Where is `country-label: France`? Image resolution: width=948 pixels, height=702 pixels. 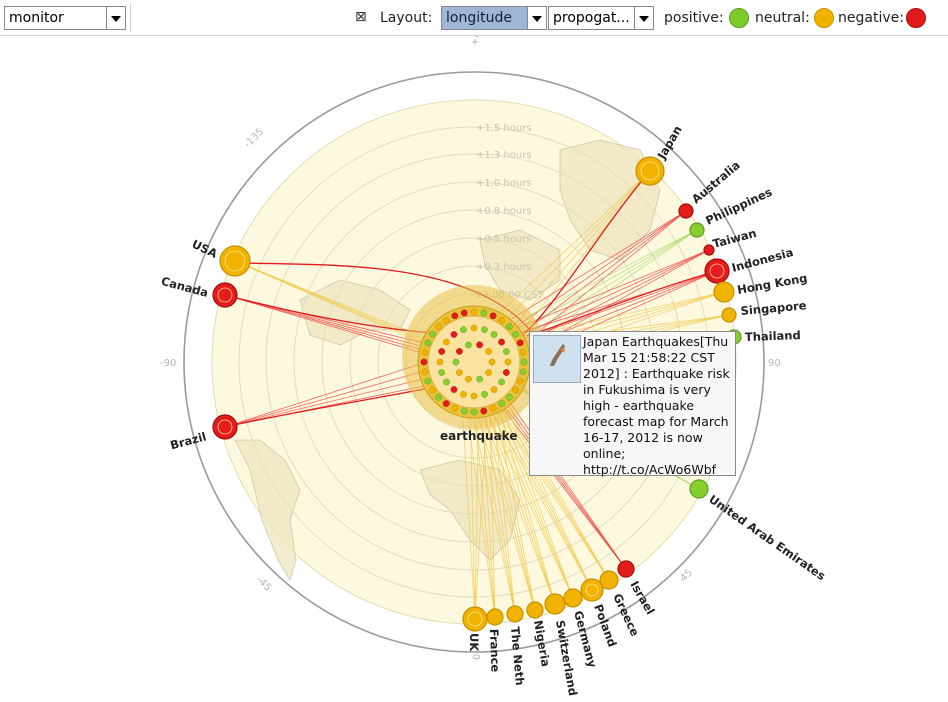
country-label: France is located at coordinates (495, 651).